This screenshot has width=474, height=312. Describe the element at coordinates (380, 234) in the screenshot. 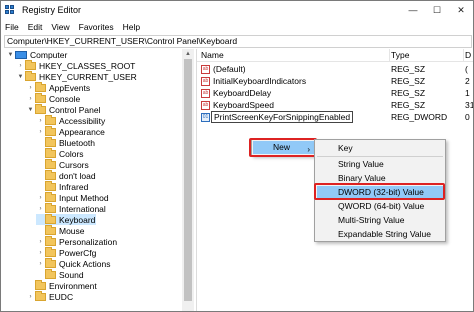

I see `menu-item-expandable-string-value: Expandable String Value` at that location.